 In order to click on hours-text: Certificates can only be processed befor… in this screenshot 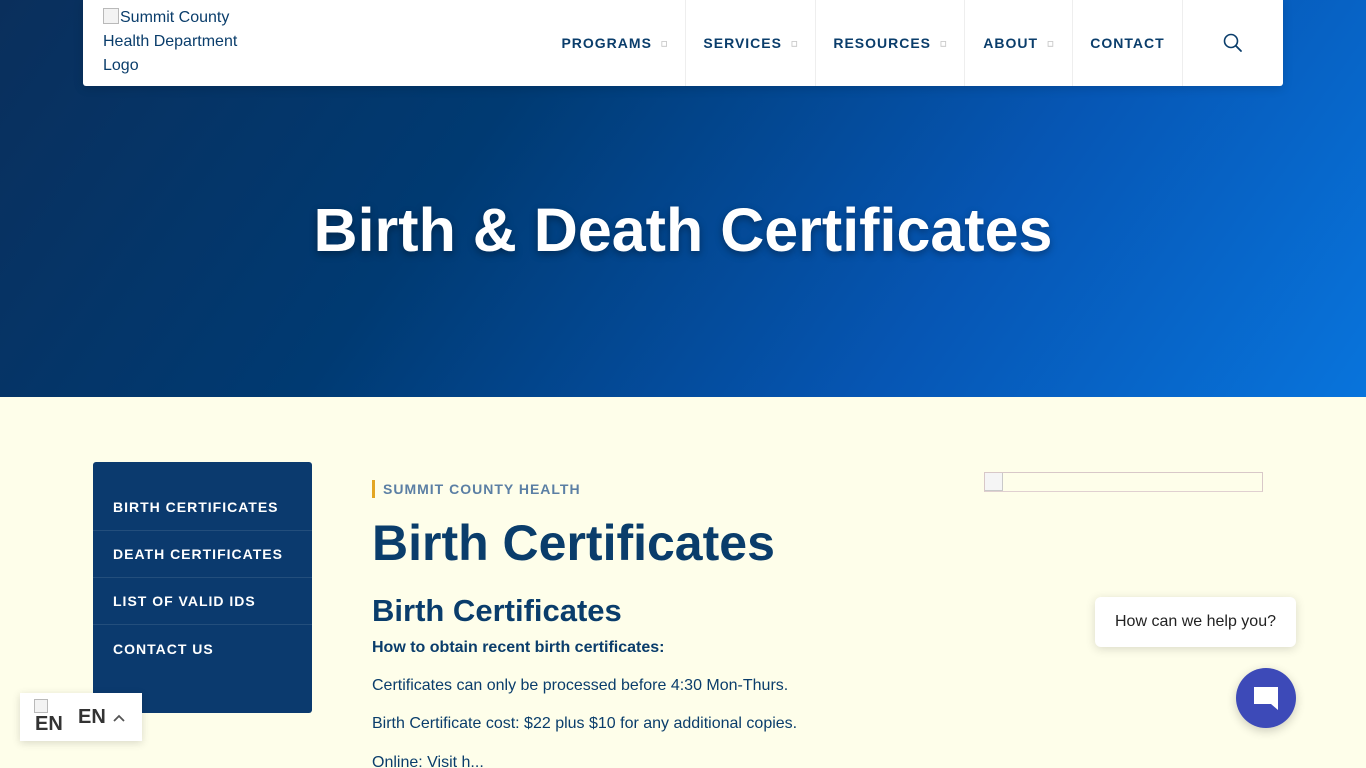, I will do `click(580, 685)`.